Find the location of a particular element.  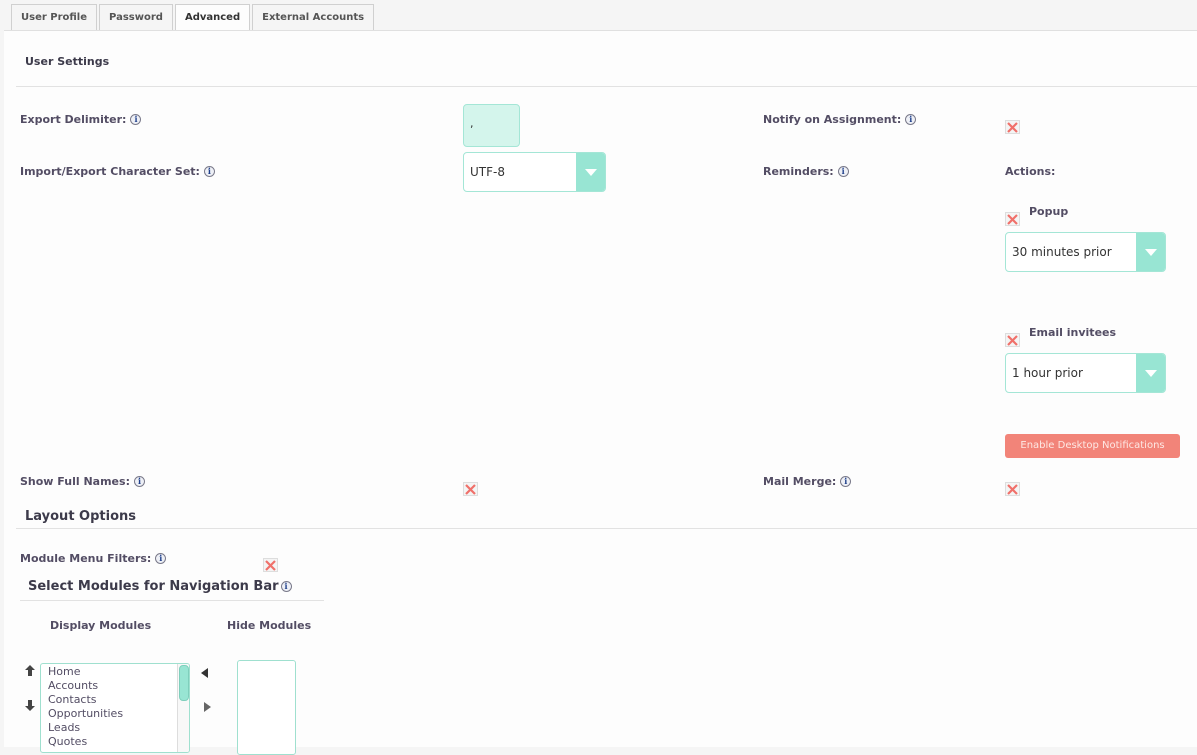

popup-label: Popup is located at coordinates (1049, 211).